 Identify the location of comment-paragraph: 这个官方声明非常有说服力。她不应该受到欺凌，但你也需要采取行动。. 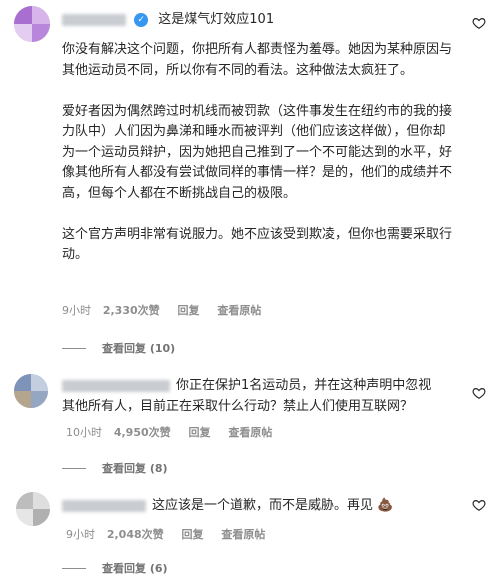
(257, 244).